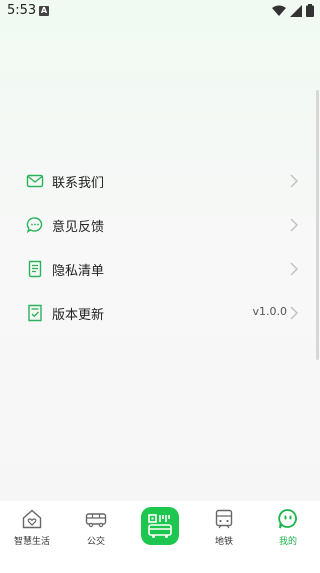  I want to click on menu-item-label: 隐私清单, so click(78, 271).